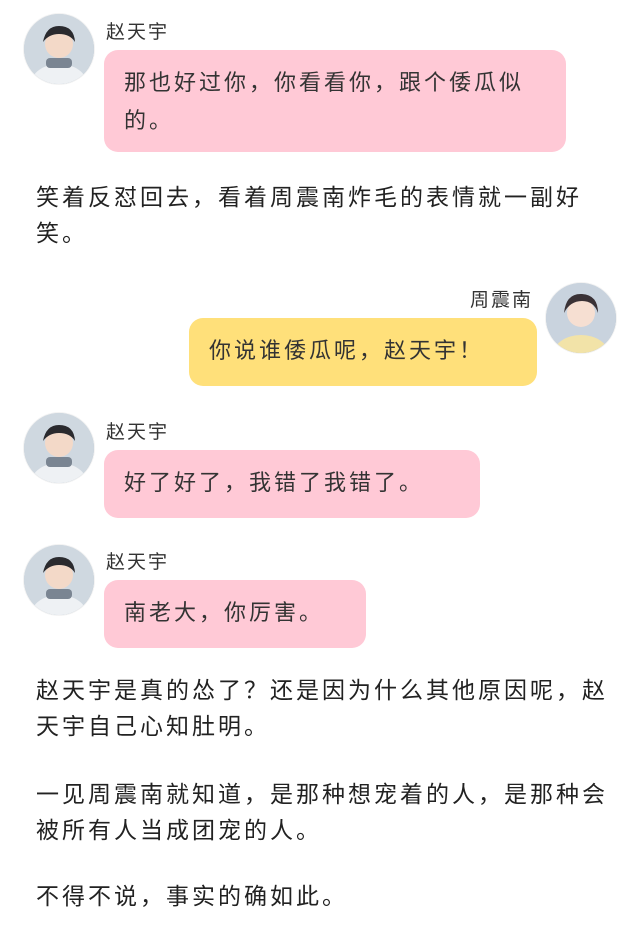 The height and width of the screenshot is (931, 640). Describe the element at coordinates (192, 897) in the screenshot. I see `narration-paragraph: 不得不说，事实的确如此。` at that location.